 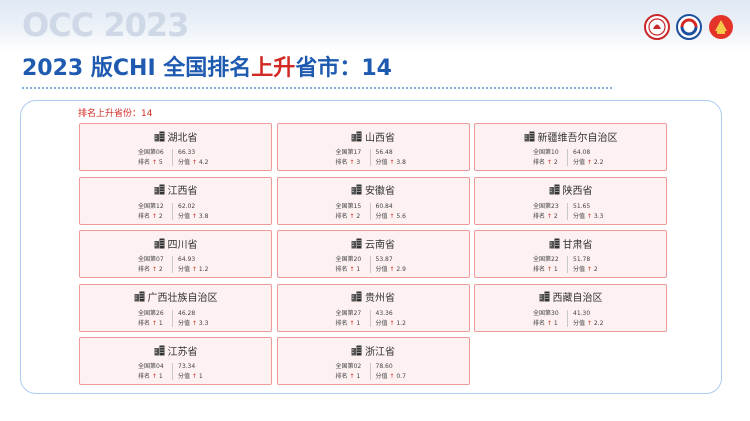 What do you see at coordinates (577, 191) in the screenshot?
I see `province-name: 陕西省` at bounding box center [577, 191].